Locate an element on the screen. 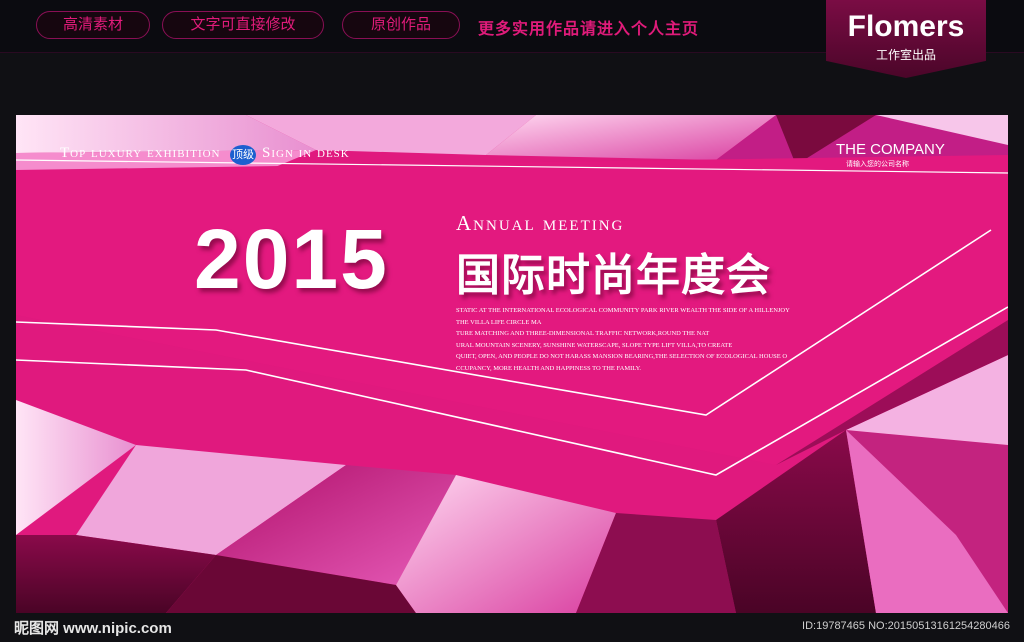 The width and height of the screenshot is (1024, 642). brand-badge: Flomers 工作室出品 is located at coordinates (906, 39).